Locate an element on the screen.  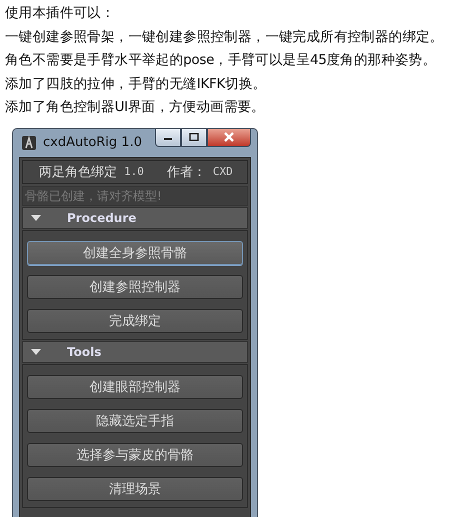
author-label: 作者： is located at coordinates (186, 172).